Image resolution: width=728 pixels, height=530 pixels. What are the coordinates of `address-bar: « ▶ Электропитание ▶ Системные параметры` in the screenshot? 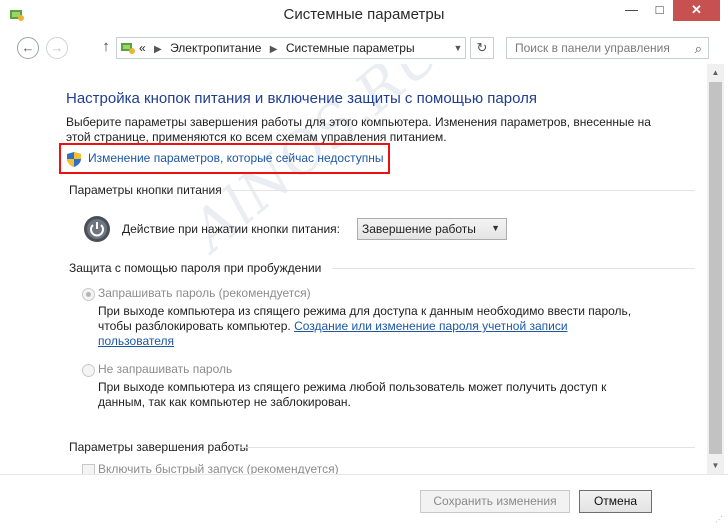 It's located at (291, 48).